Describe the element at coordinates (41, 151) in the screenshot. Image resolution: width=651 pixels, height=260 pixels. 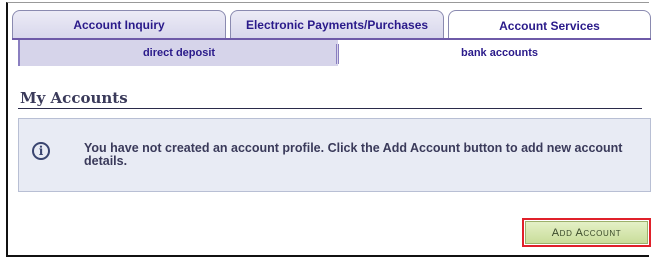
I see `info-circle-icon: i` at that location.